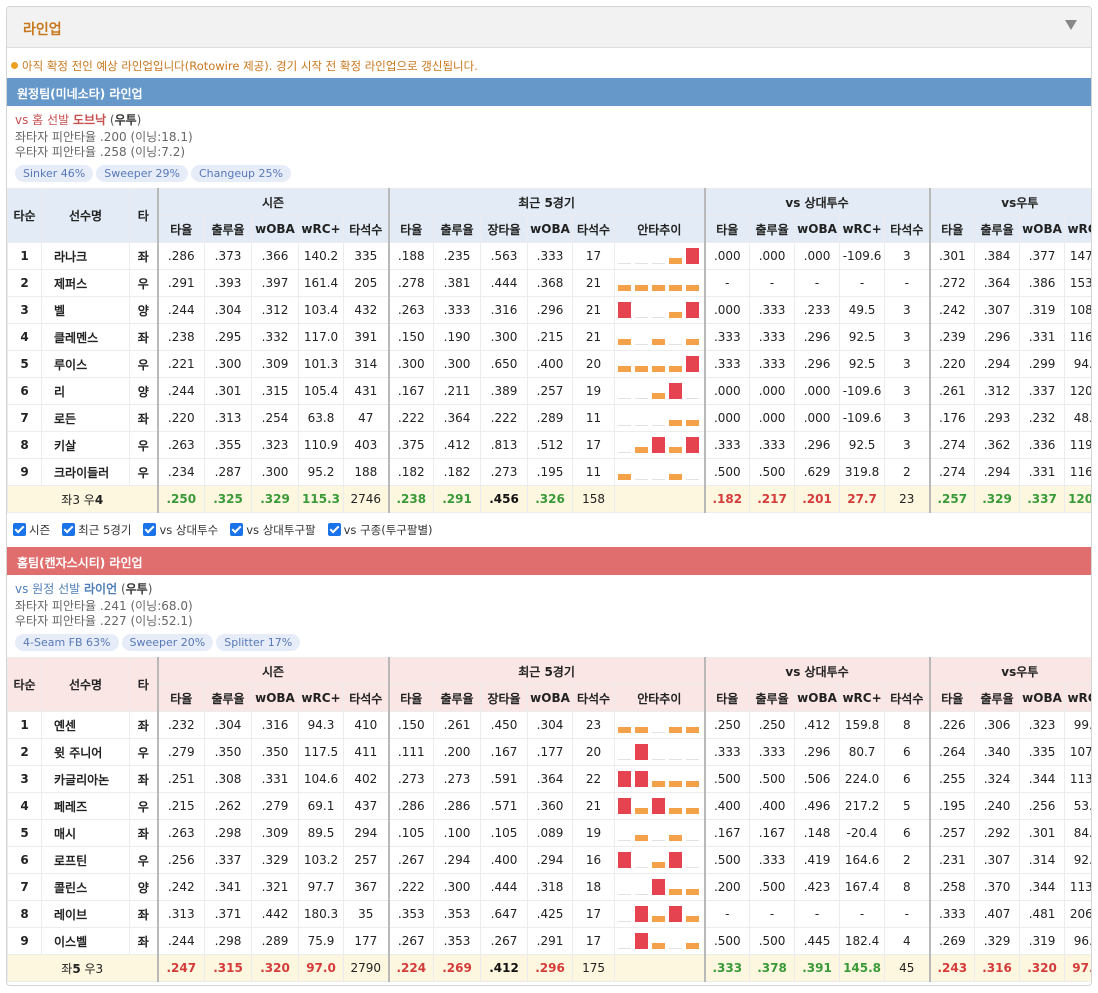 This screenshot has width=1098, height=993. Describe the element at coordinates (96, 530) in the screenshot. I see `toggle-recent: 최근 5경기` at that location.